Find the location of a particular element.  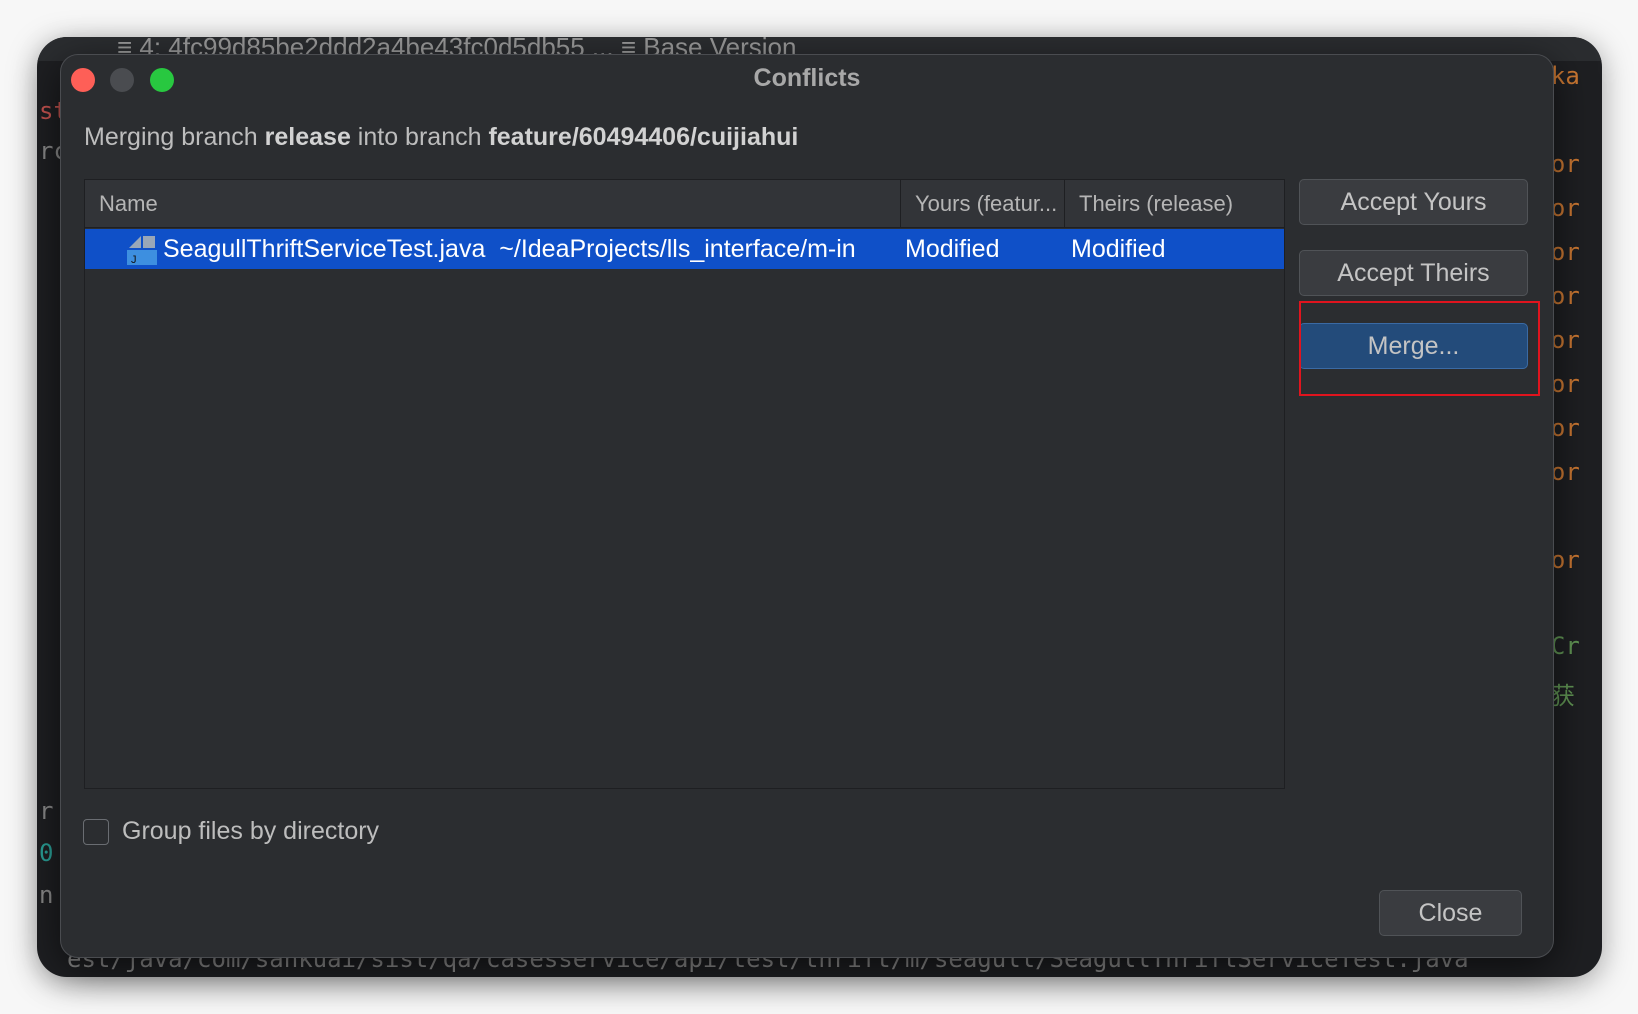

column-header-name: Name is located at coordinates (493, 203).